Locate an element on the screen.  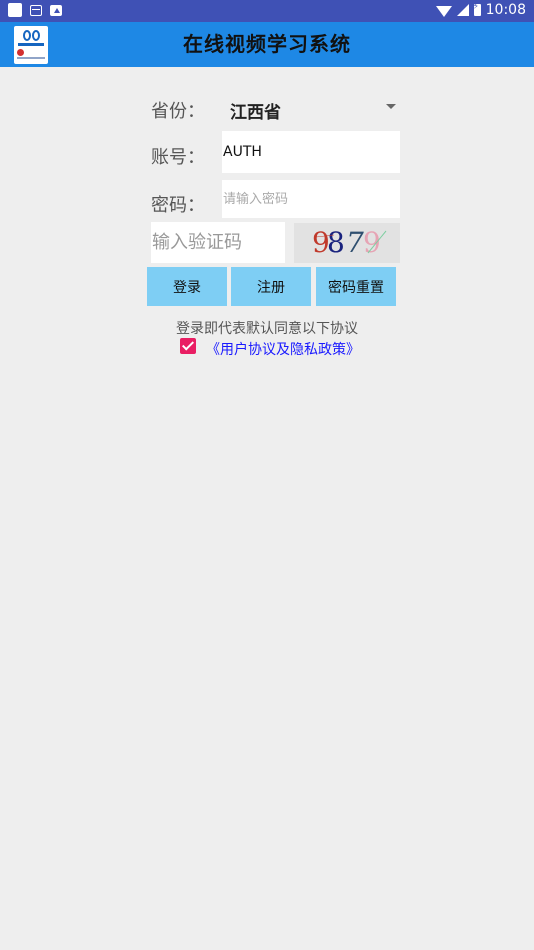
password-label: 密码： is located at coordinates (178, 205).